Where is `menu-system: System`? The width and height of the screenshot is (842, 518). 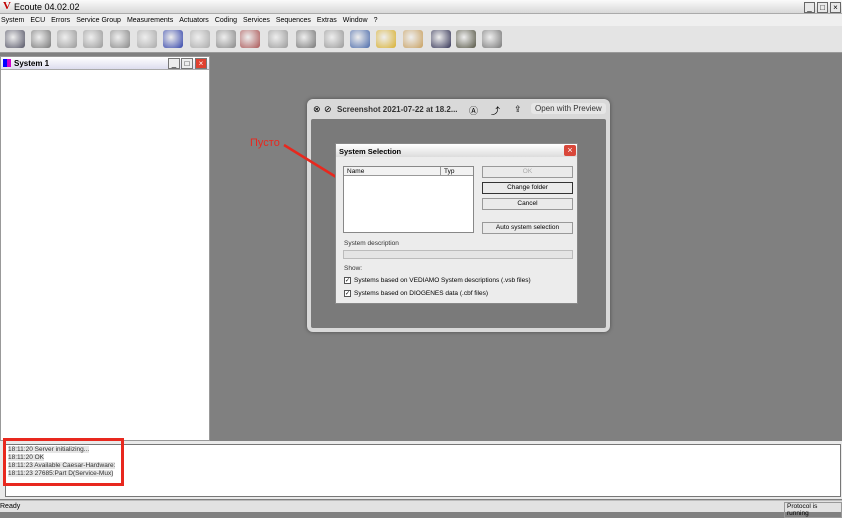 menu-system: System is located at coordinates (12, 20).